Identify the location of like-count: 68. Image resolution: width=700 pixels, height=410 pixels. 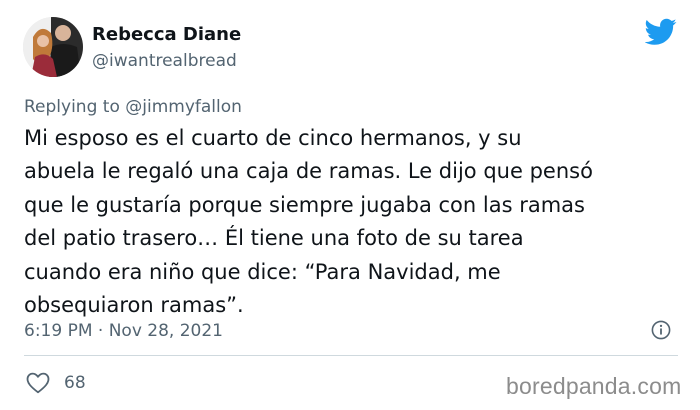
(75, 383).